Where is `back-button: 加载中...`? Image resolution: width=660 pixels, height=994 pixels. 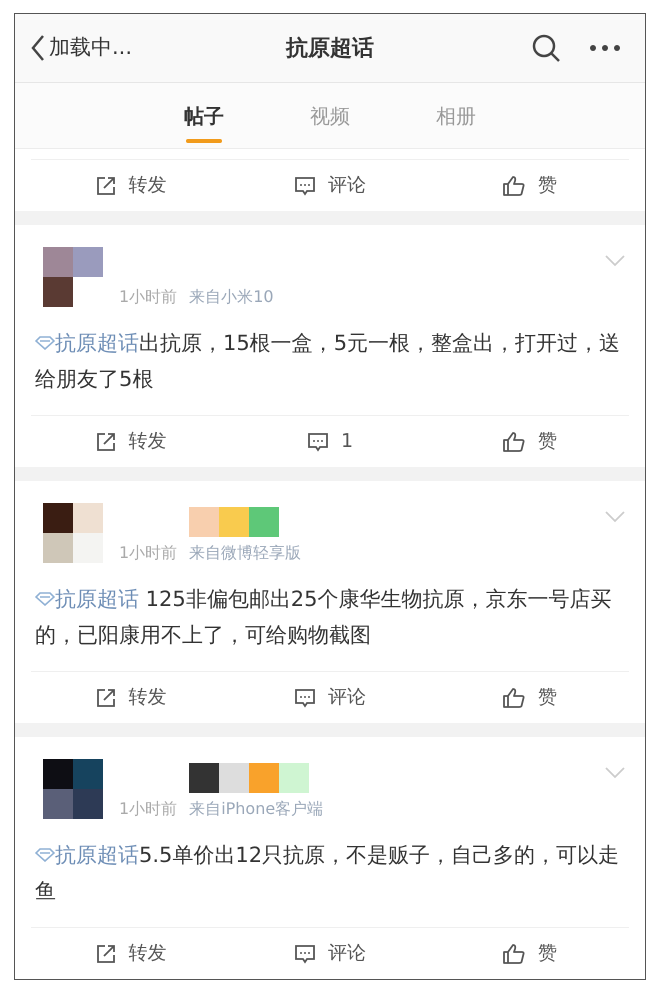 back-button: 加载中... is located at coordinates (126, 48).